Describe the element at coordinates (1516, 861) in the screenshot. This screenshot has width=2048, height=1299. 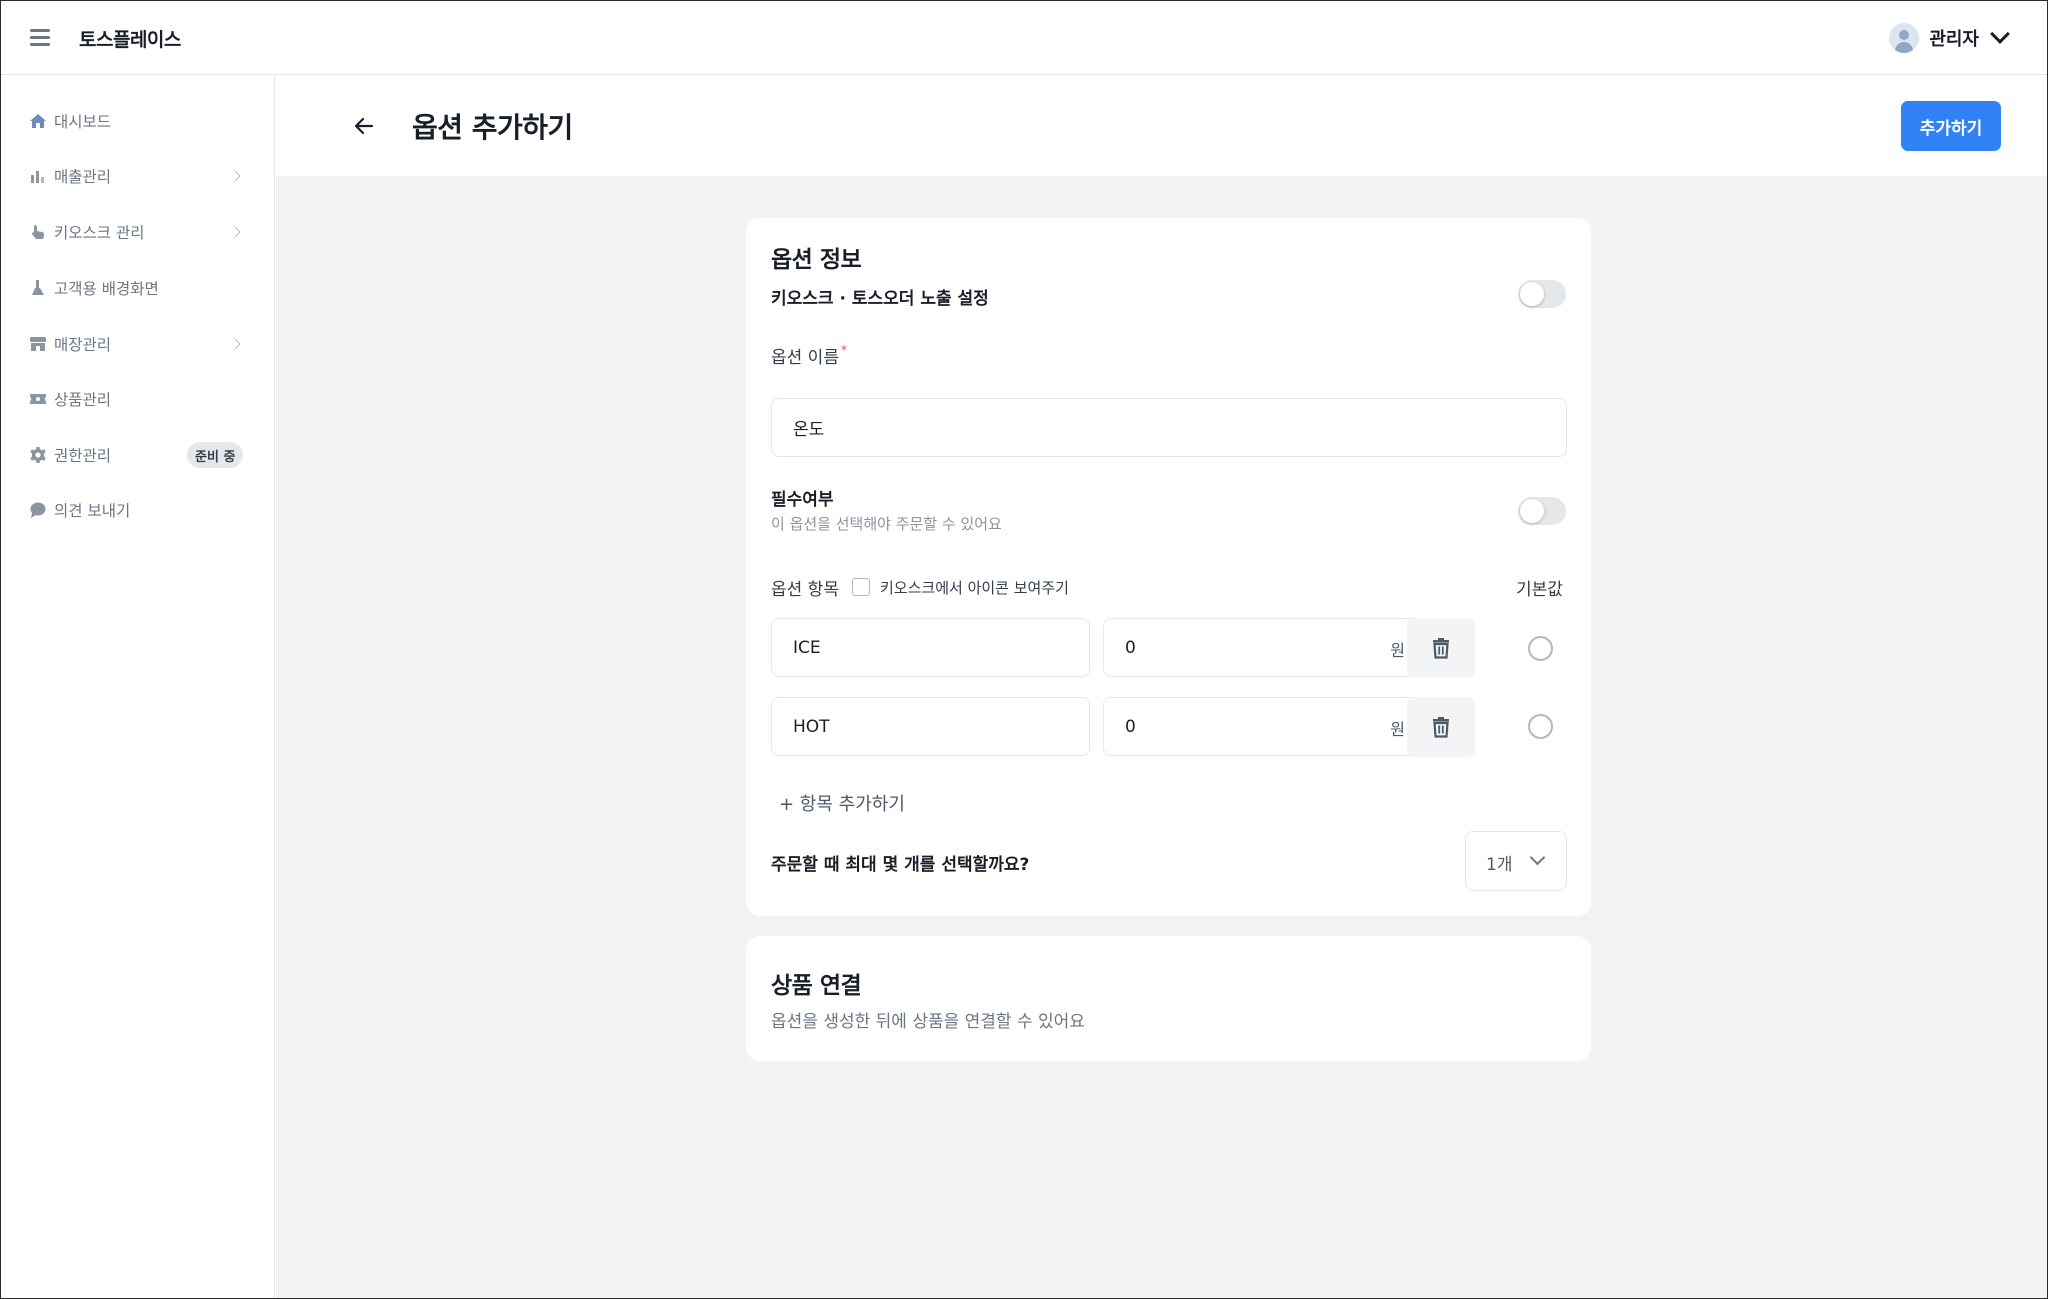
I see `max-select-dropdown: 1개` at that location.